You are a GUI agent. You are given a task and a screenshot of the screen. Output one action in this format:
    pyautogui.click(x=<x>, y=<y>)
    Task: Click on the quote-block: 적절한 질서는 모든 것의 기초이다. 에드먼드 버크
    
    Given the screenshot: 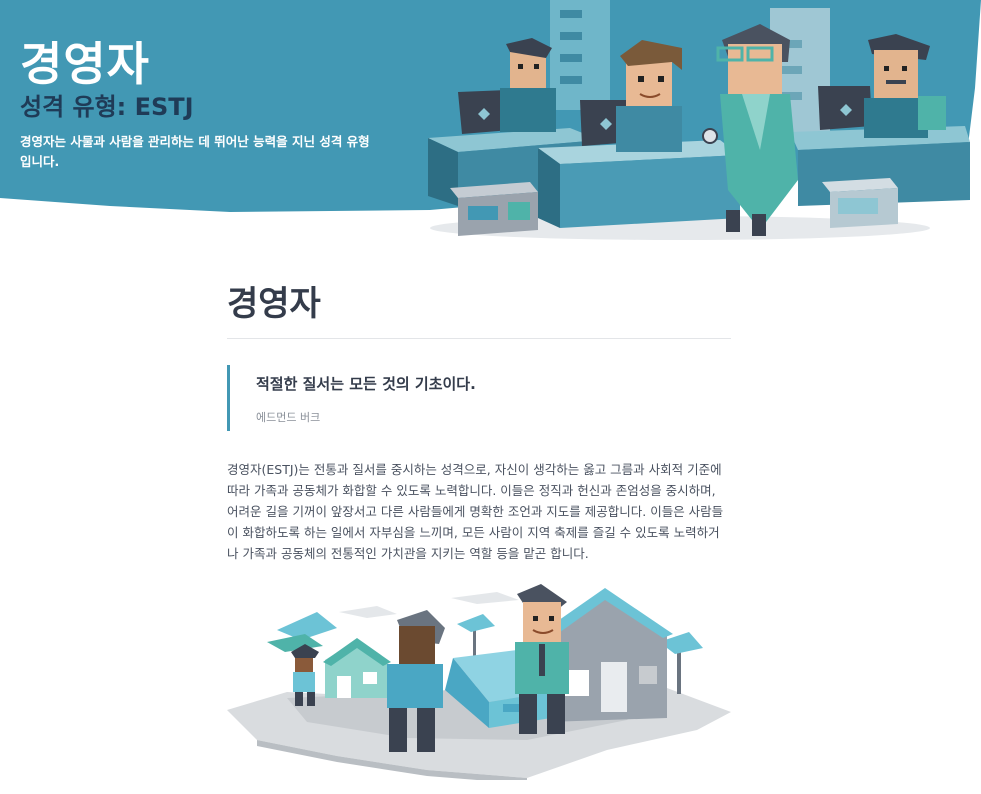 What is the action you would take?
    pyautogui.click(x=479, y=398)
    